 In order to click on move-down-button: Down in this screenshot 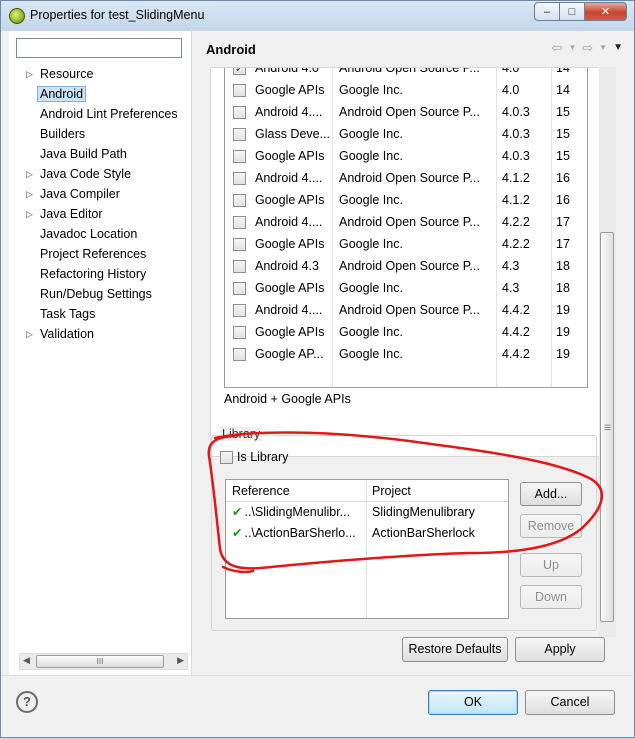, I will do `click(551, 597)`.